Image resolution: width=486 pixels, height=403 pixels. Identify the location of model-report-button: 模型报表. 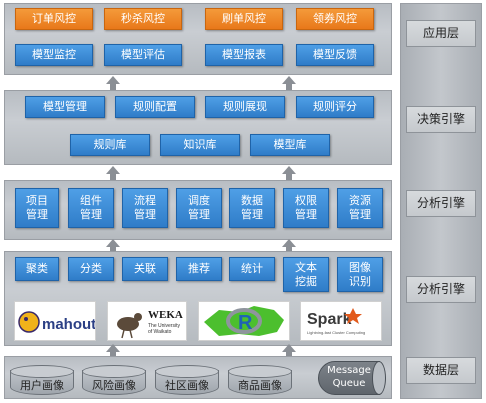
(244, 55).